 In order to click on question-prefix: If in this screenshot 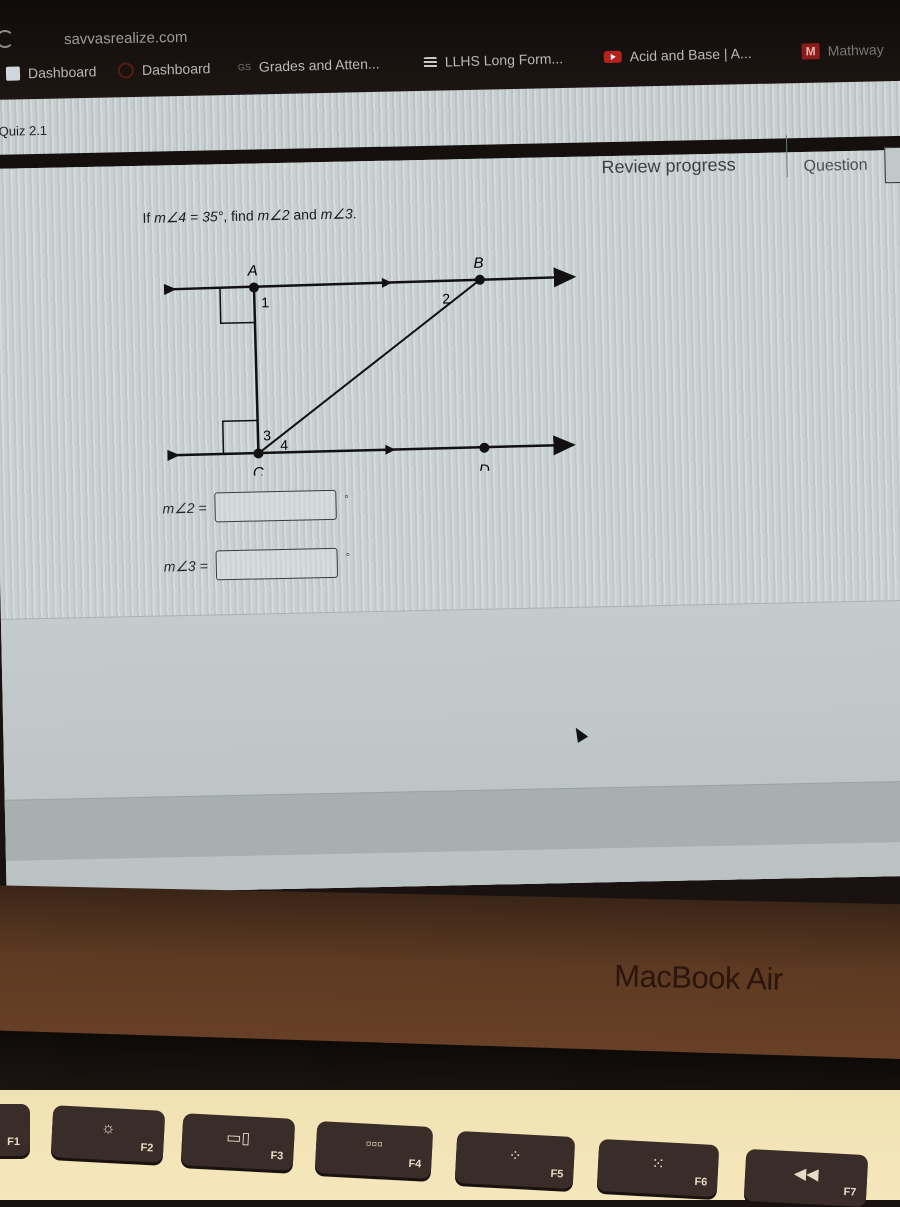, I will do `click(148, 217)`.